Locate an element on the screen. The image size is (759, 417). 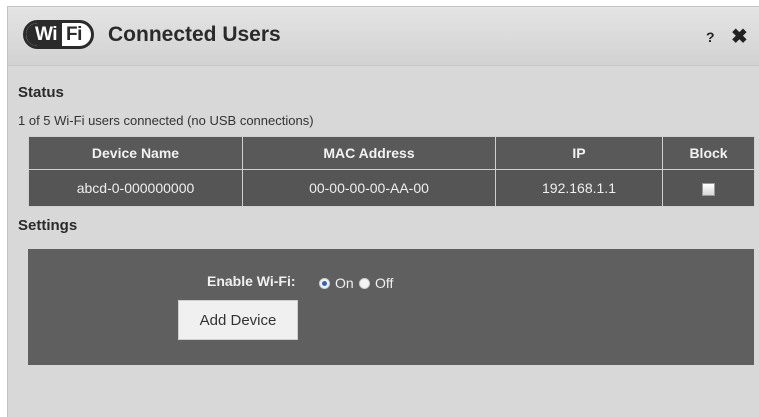
settings-heading: Settings is located at coordinates (48, 225).